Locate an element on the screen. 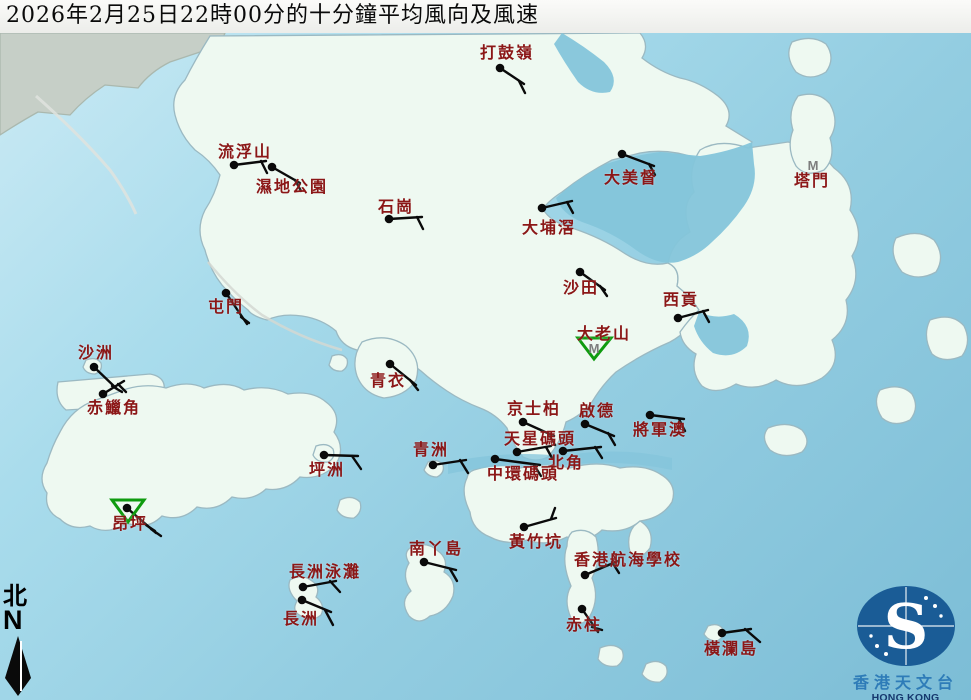 The width and height of the screenshot is (971, 700). station-label-lamma-island: 南丫島 is located at coordinates (436, 548).